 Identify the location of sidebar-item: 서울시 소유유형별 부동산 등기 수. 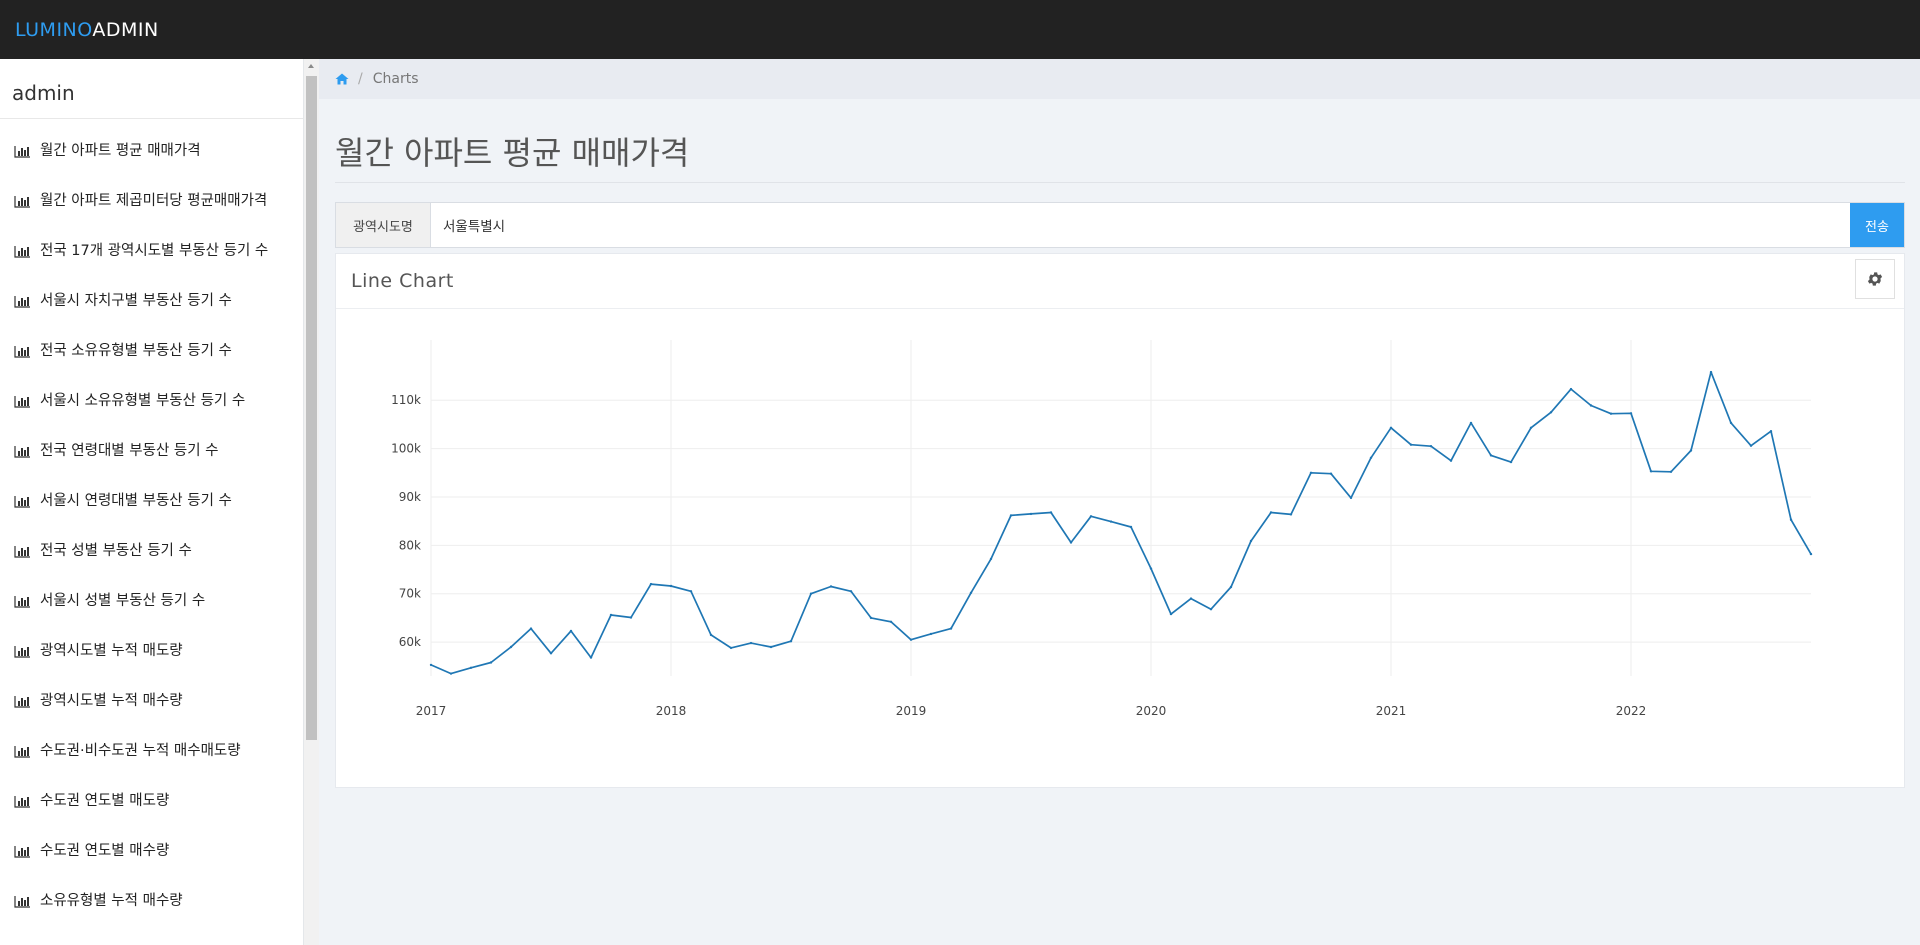
(151, 394).